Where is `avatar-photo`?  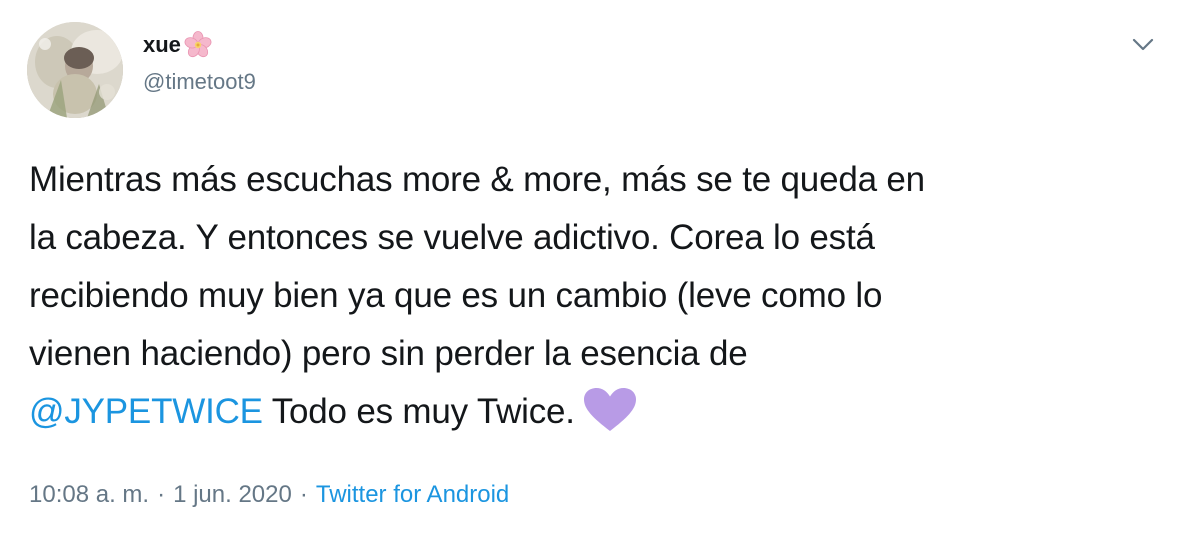 avatar-photo is located at coordinates (75, 70).